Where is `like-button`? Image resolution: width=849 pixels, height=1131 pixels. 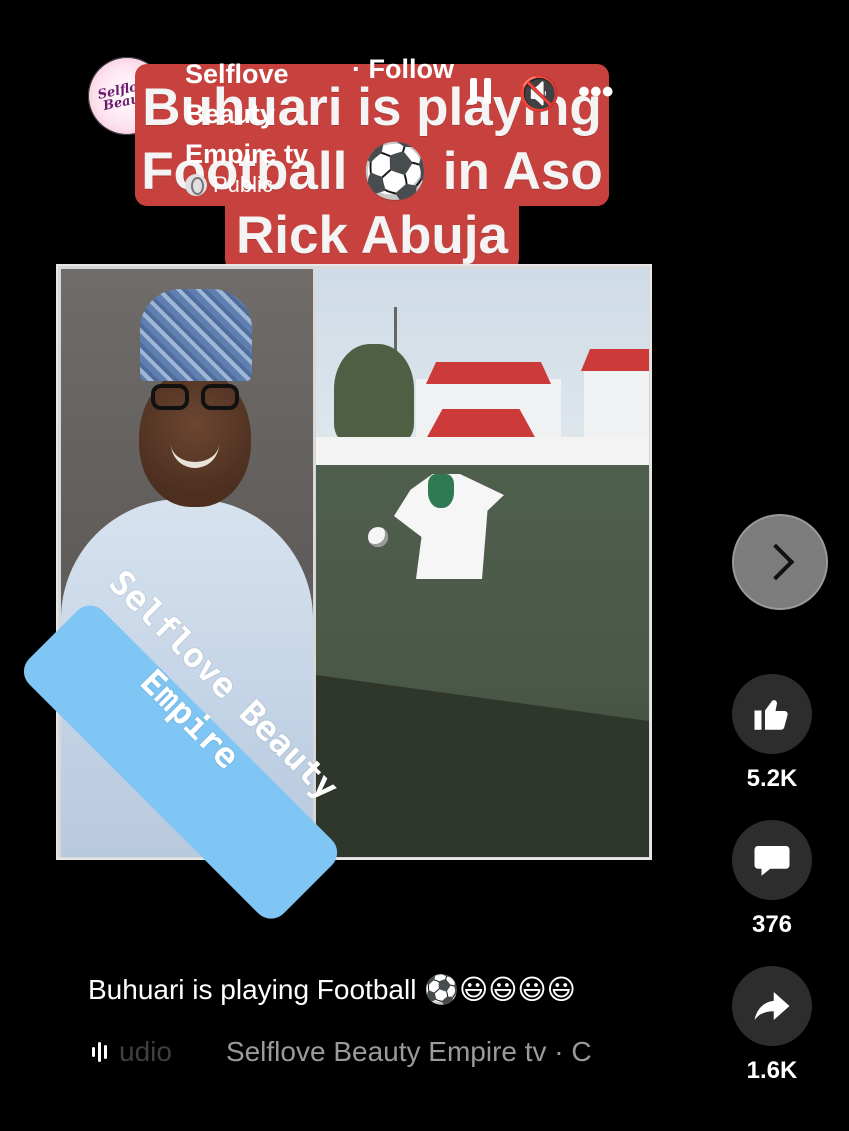
like-button is located at coordinates (772, 714).